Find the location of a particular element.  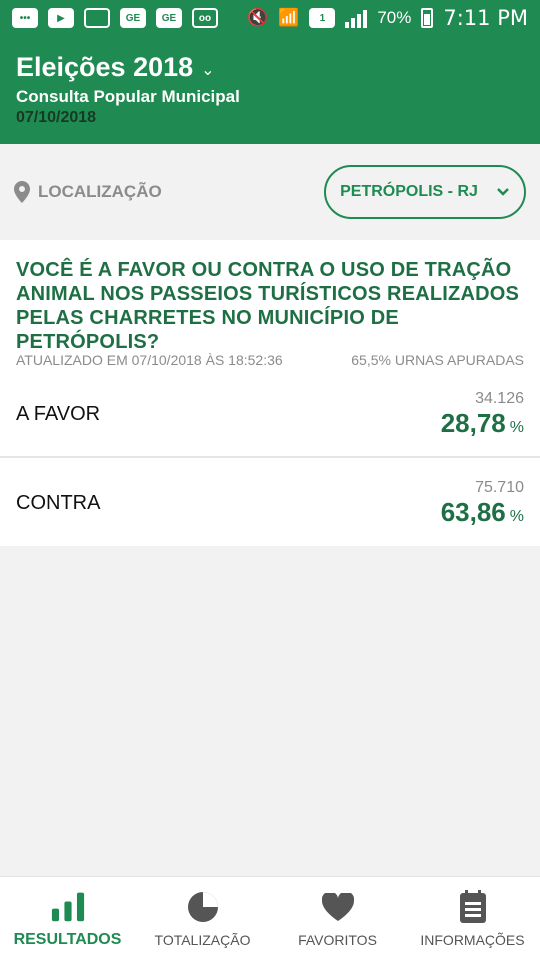

document-icon is located at coordinates (473, 906).